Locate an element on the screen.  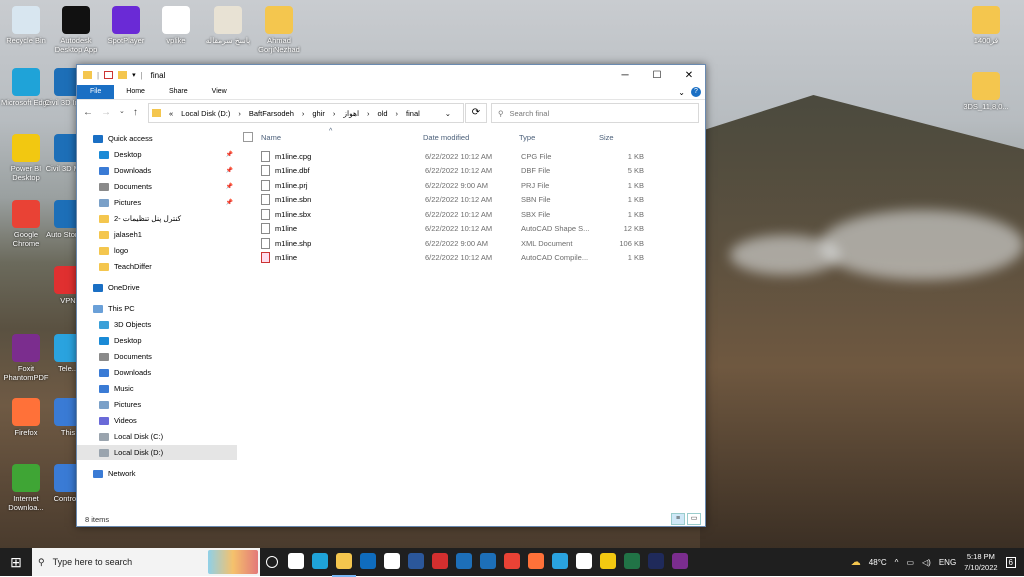
tab-share: Share is located at coordinates (178, 92).